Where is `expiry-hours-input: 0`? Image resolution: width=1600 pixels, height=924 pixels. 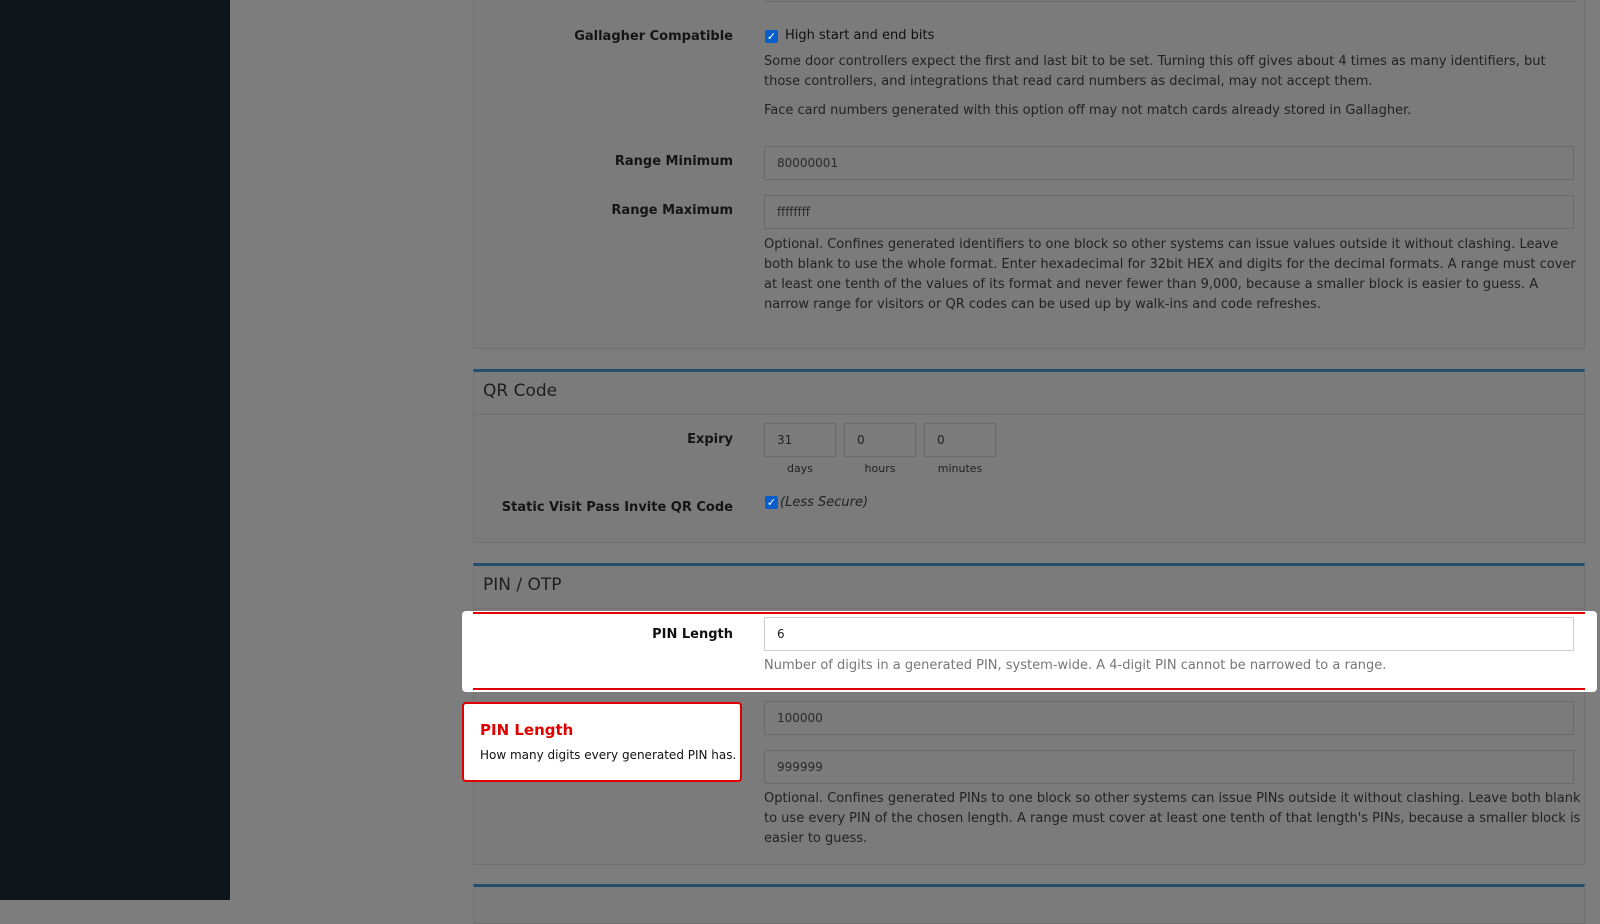 expiry-hours-input: 0 is located at coordinates (880, 440).